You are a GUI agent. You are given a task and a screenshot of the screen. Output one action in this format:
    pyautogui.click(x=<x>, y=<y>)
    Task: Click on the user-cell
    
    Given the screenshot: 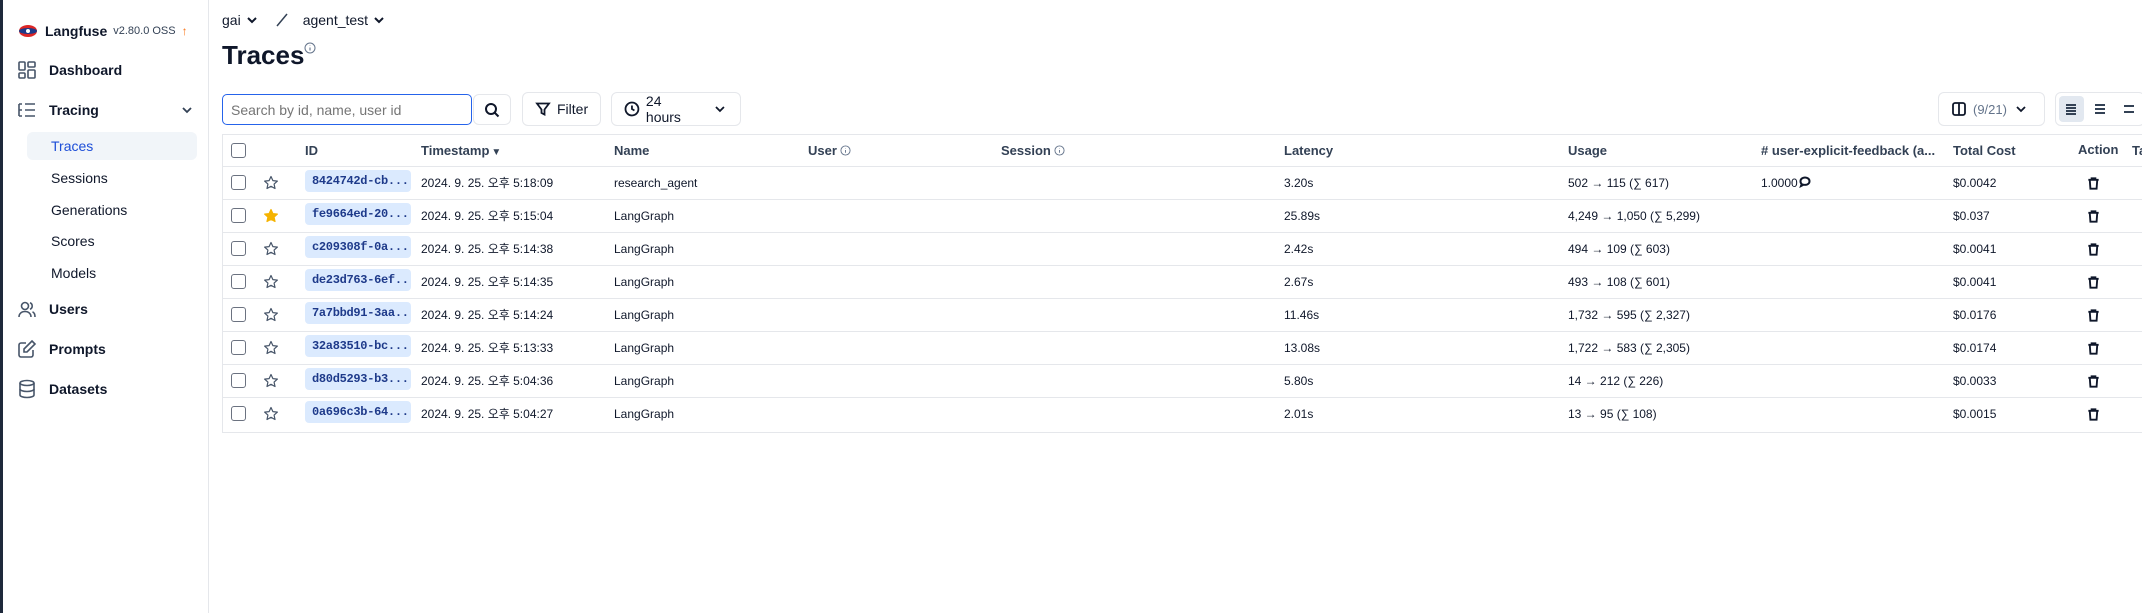 What is the action you would take?
    pyautogui.click(x=904, y=282)
    